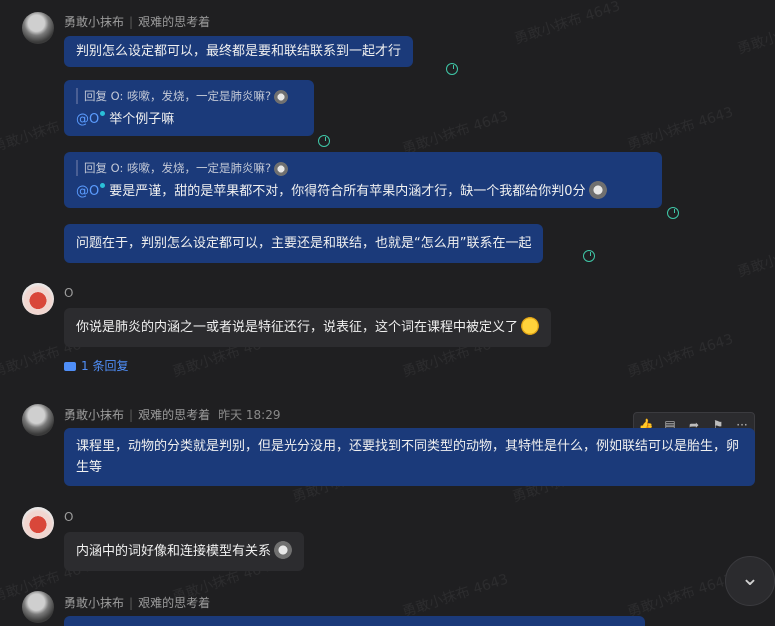 The width and height of the screenshot is (775, 626). I want to click on message-bubble: 问题在于，判别怎么设定都可以，主要还是和联结，也就是“怎么用”联系在一起, so click(304, 243).